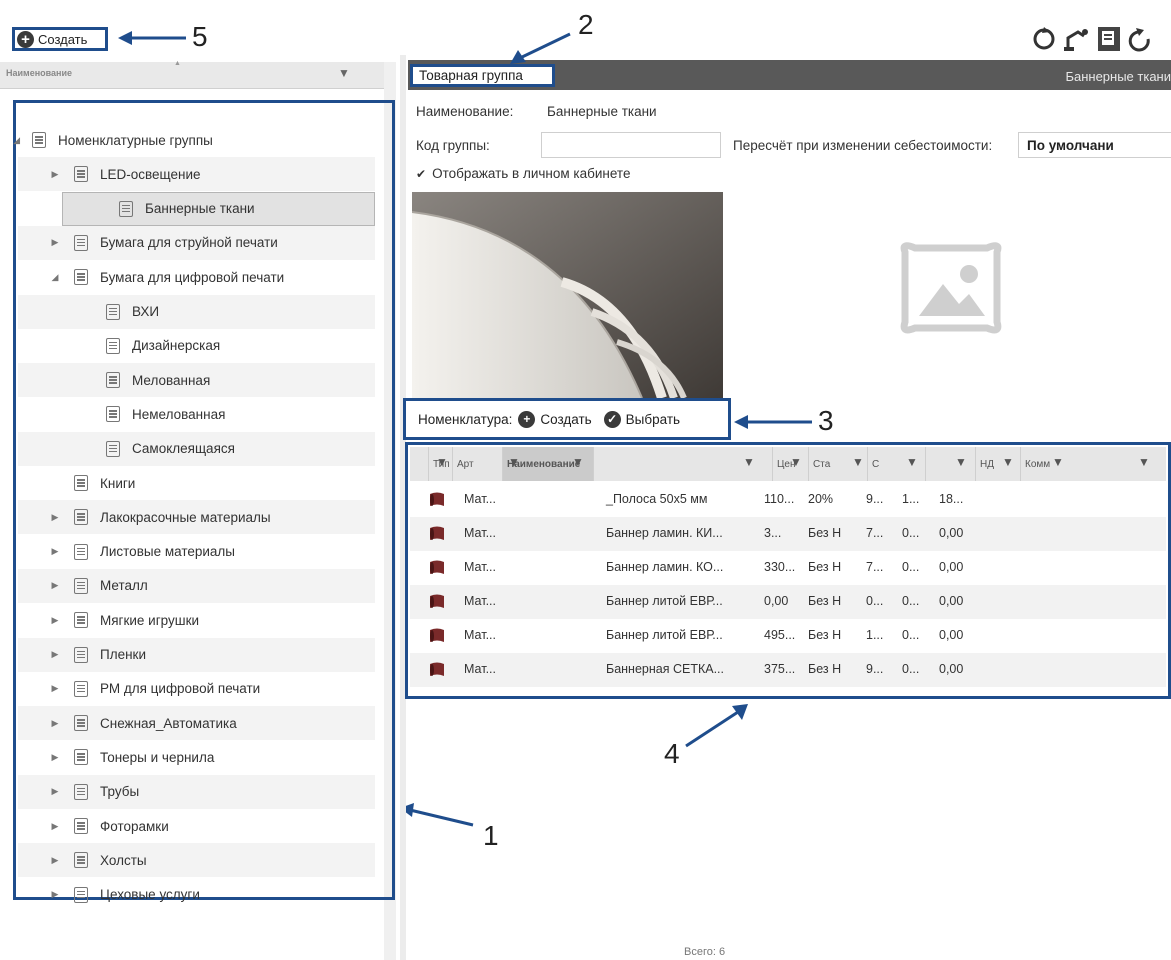  Describe the element at coordinates (196, 860) in the screenshot. I see `tree-item: ▶ Холсты` at that location.